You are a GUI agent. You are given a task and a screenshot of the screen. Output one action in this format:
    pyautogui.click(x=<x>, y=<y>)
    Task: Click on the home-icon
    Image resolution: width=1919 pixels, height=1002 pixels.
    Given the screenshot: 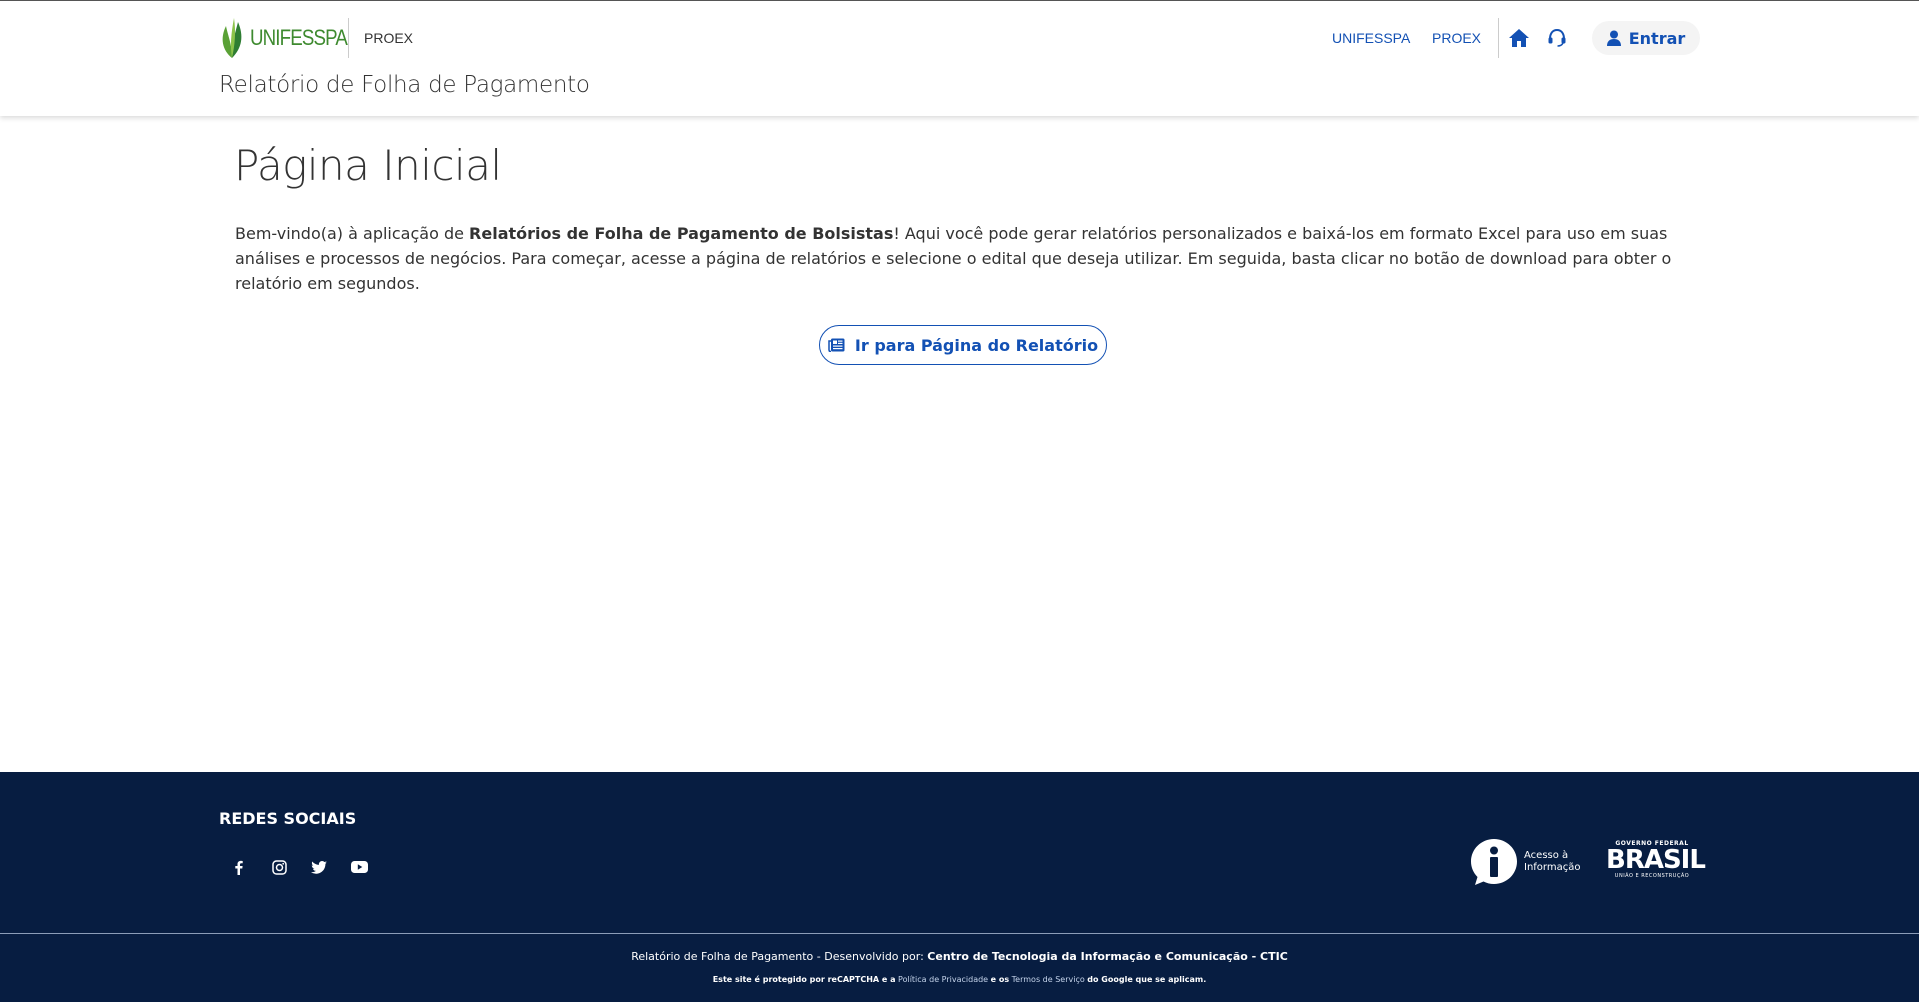 What is the action you would take?
    pyautogui.click(x=1519, y=38)
    